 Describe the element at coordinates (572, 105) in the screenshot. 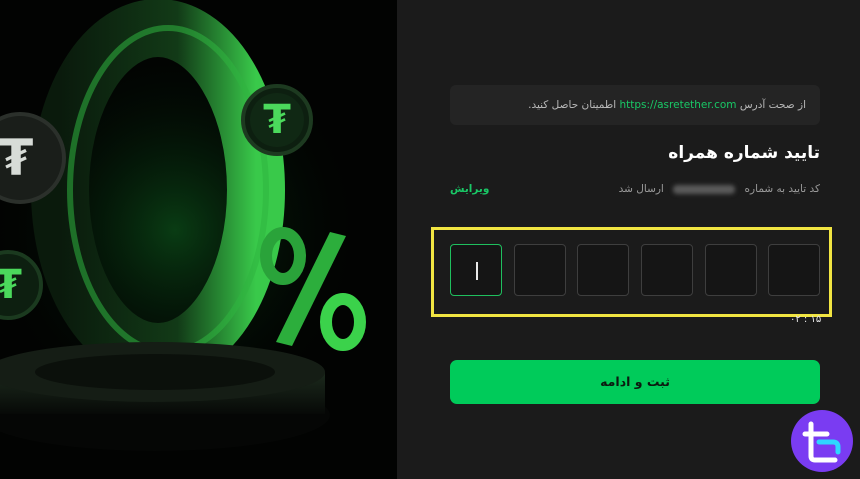

I see `notice-suffix: اطمینان حاصل کنید.` at that location.